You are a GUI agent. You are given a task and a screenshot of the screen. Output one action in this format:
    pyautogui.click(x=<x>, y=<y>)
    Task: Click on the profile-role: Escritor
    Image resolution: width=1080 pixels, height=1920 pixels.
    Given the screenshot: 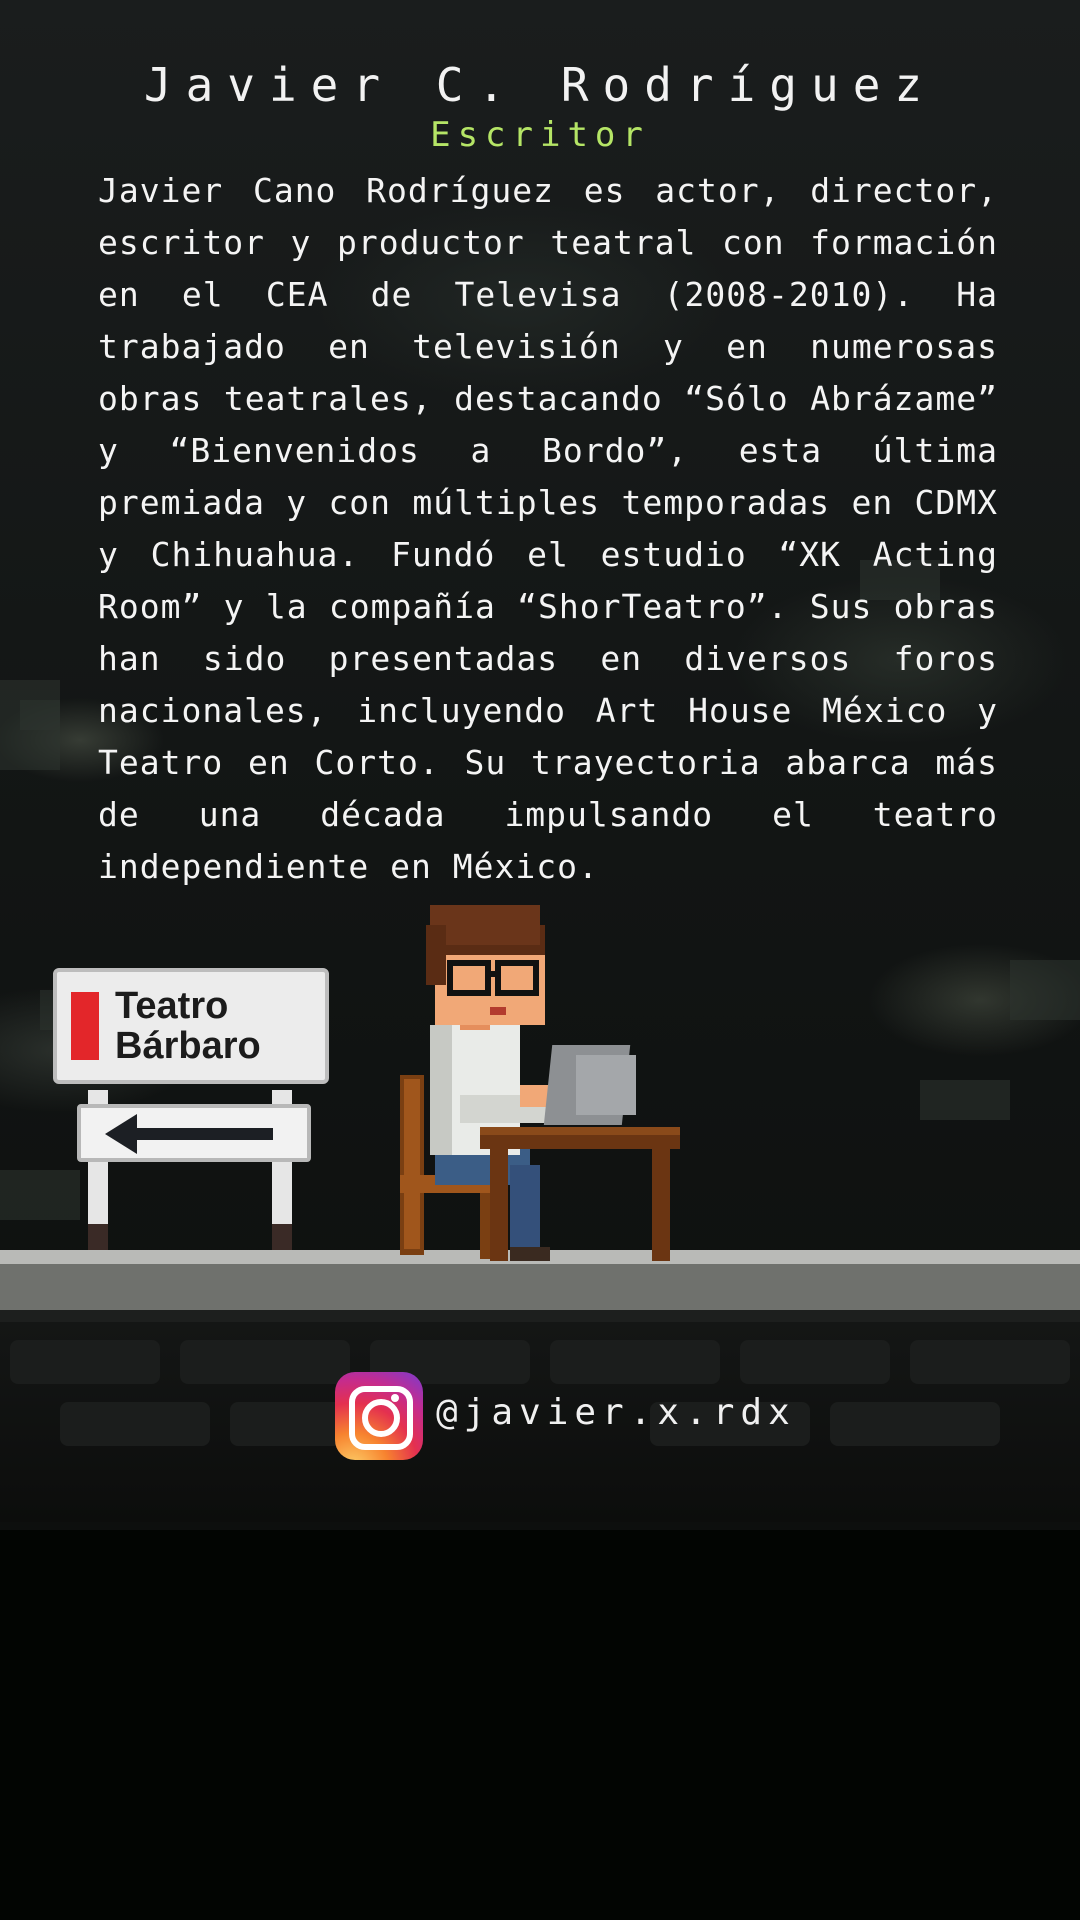 What is the action you would take?
    pyautogui.click(x=540, y=135)
    